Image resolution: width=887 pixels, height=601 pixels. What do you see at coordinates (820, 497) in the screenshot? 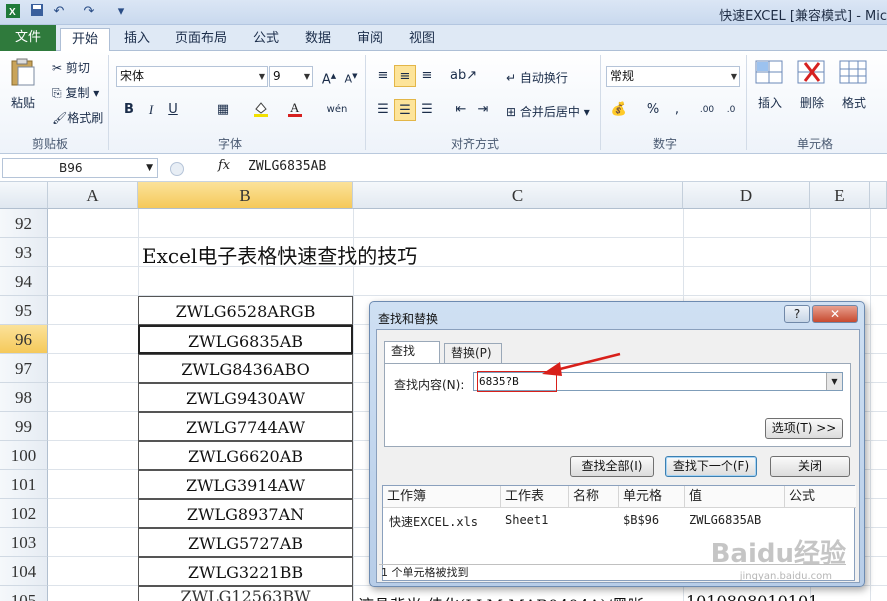
I see `col-formula: 公式` at bounding box center [820, 497].